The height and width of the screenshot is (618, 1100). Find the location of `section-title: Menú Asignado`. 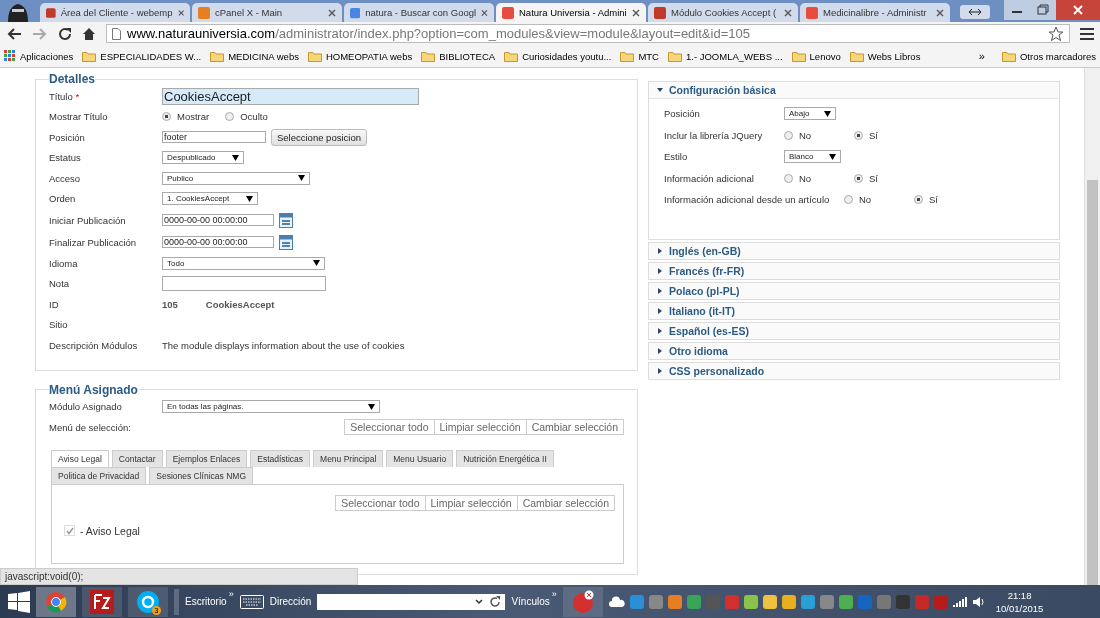

section-title: Menú Asignado is located at coordinates (93, 389).